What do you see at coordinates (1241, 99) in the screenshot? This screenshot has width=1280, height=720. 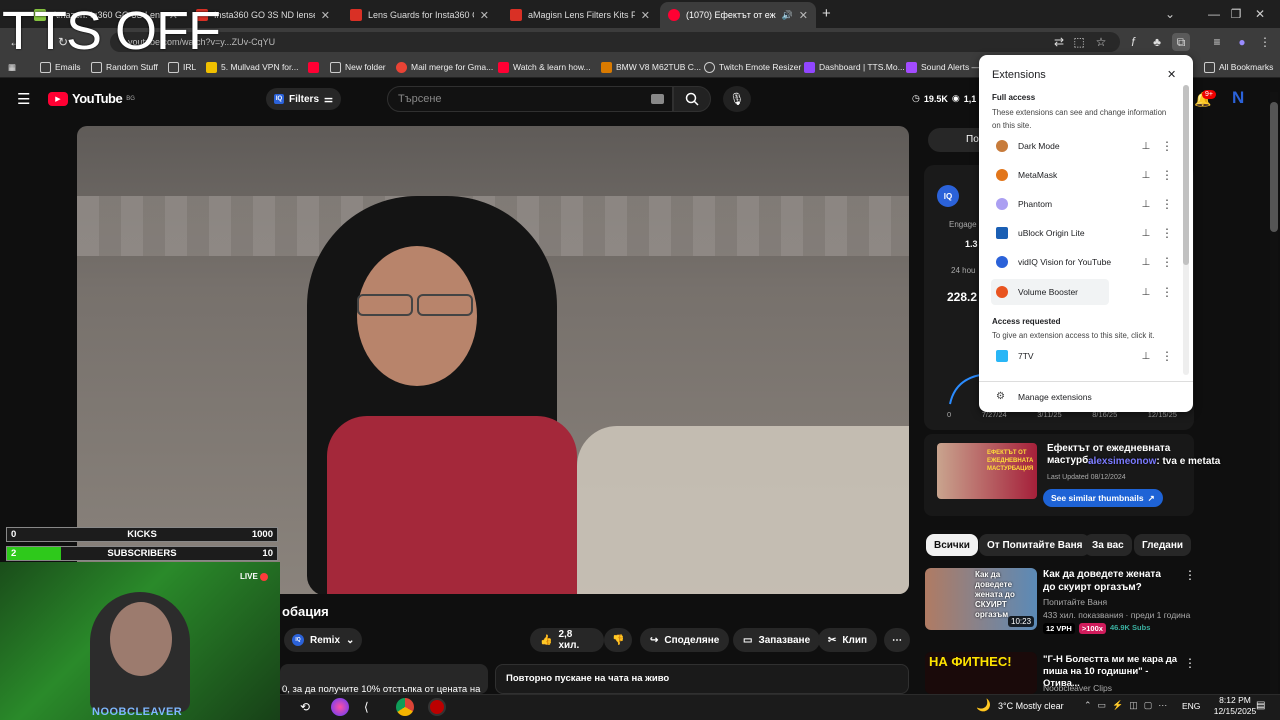 I see `avatar: N` at bounding box center [1241, 99].